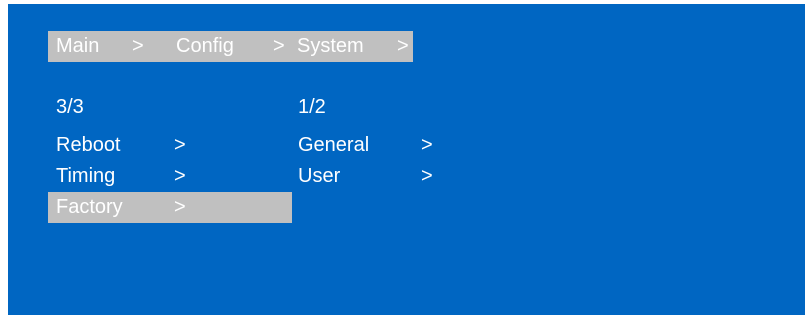 This screenshot has width=805, height=315. Describe the element at coordinates (86, 176) in the screenshot. I see `menu-item-label: Timing` at that location.